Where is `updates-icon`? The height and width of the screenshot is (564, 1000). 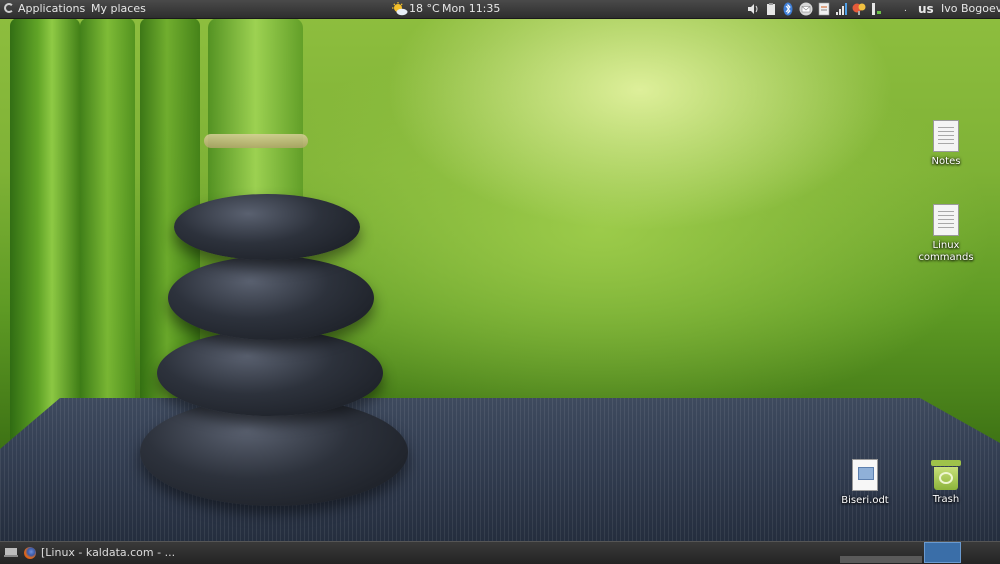 updates-icon is located at coordinates (859, 9).